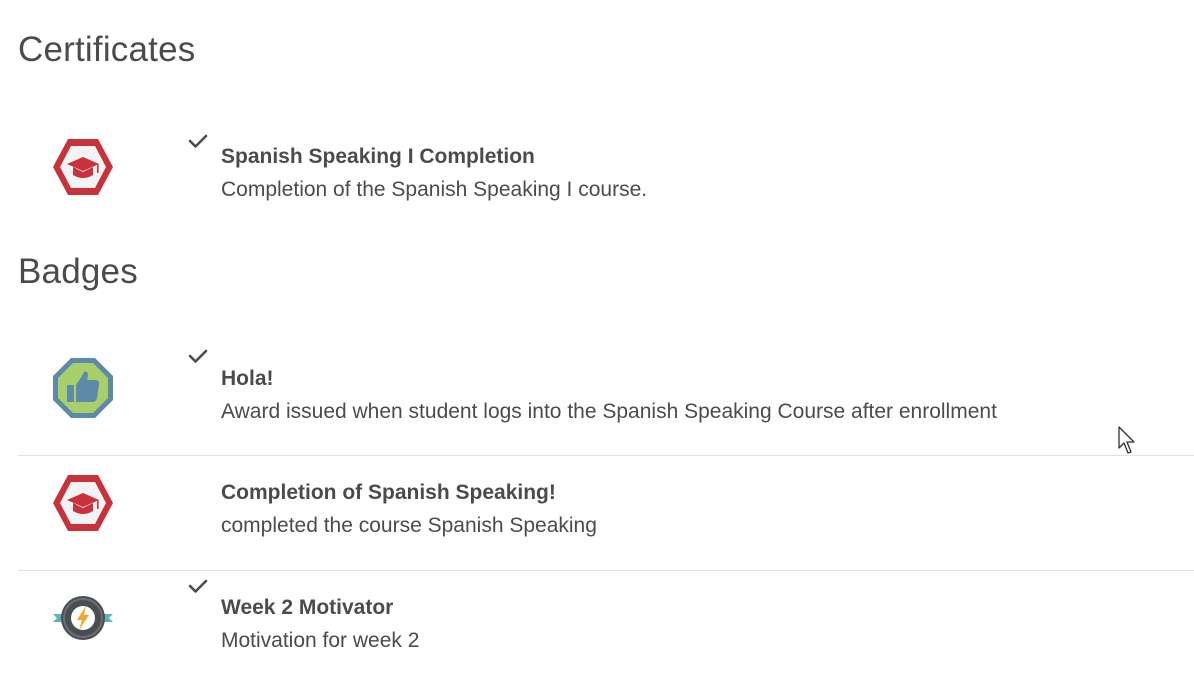 This screenshot has height=685, width=1194. I want to click on badges-heading: Badges, so click(78, 271).